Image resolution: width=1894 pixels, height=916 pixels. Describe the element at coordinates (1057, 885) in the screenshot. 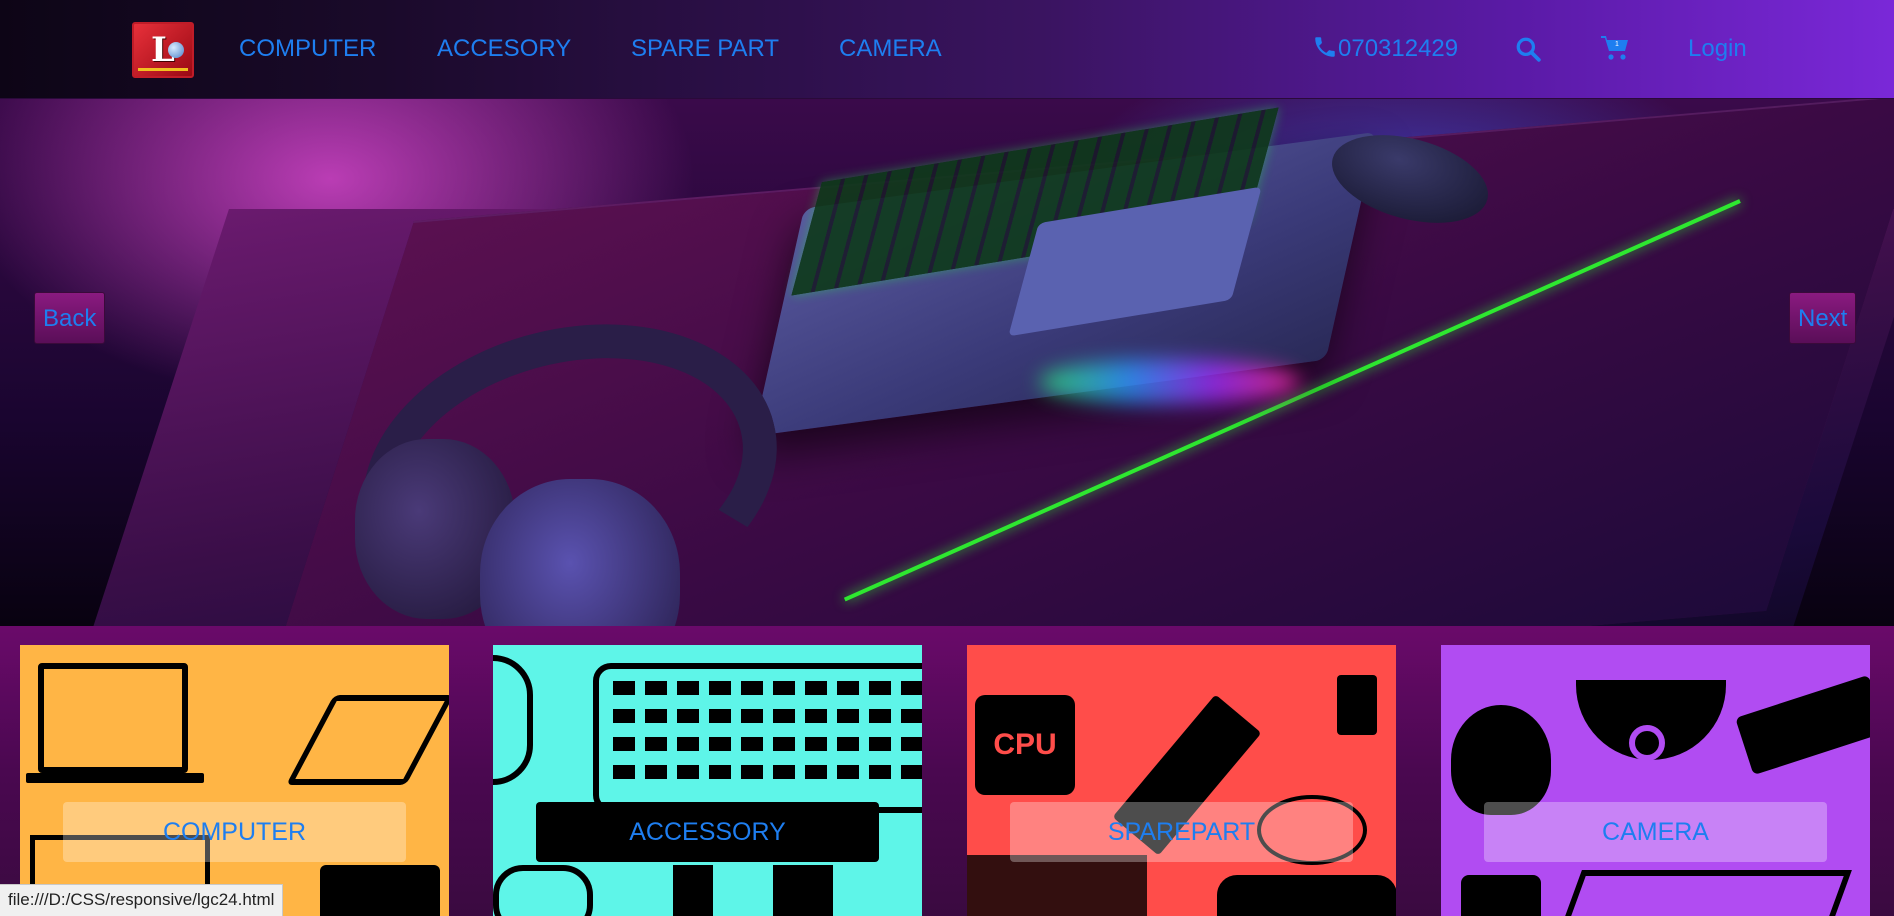

I see `motherboard-icon` at that location.